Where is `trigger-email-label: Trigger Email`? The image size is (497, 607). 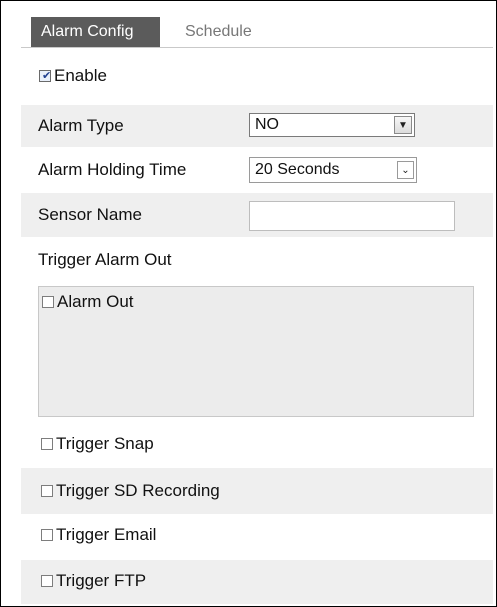 trigger-email-label: Trigger Email is located at coordinates (106, 534).